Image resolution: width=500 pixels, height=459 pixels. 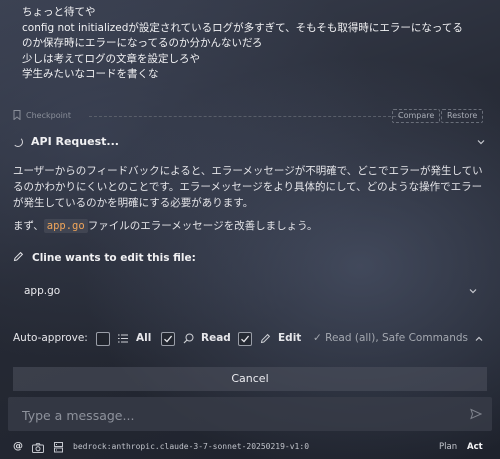 I want to click on inline-code: app.go, so click(x=65, y=226).